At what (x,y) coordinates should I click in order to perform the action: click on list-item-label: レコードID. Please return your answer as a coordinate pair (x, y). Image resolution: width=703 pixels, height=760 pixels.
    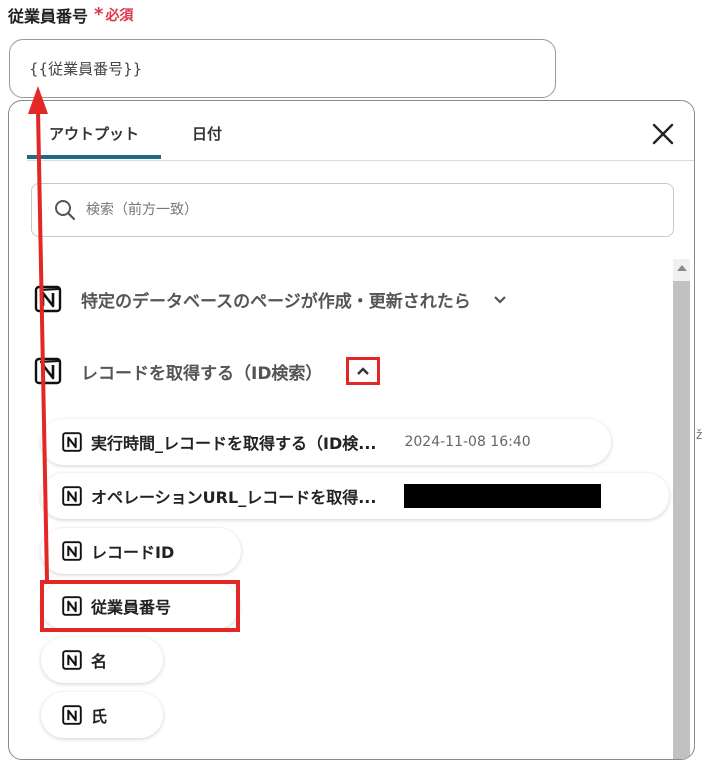
    Looking at the image, I should click on (133, 552).